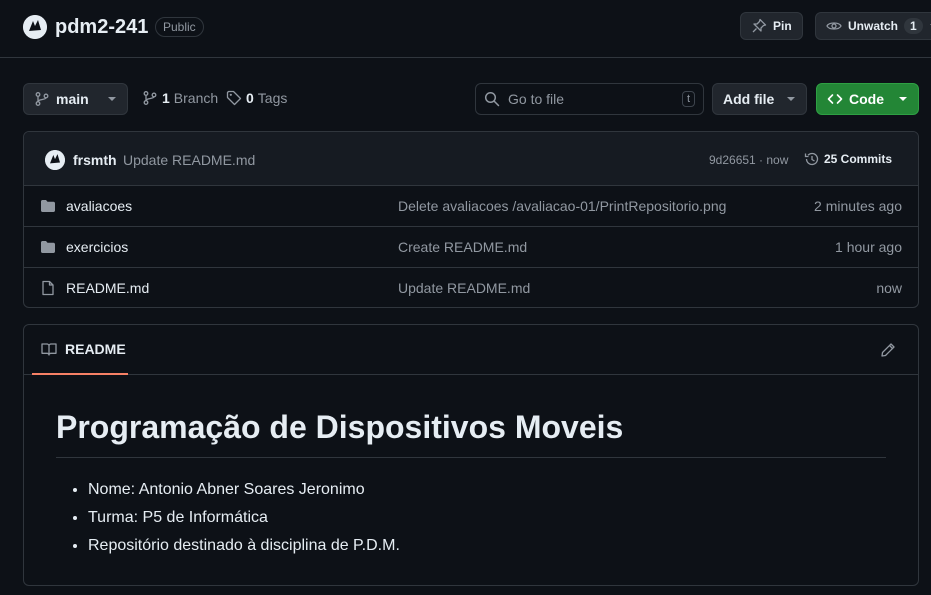  What do you see at coordinates (250, 98) in the screenshot?
I see `tag-count: 0` at bounding box center [250, 98].